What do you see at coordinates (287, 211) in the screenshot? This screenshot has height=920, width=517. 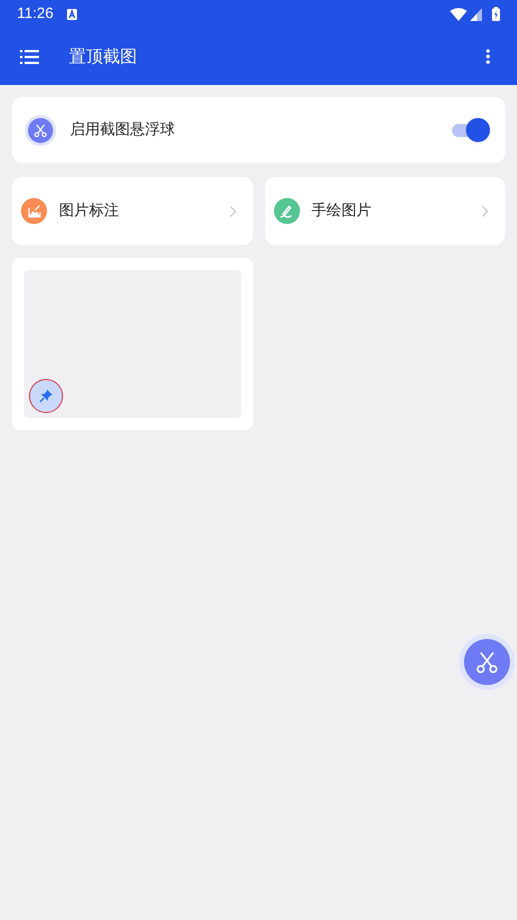 I see `pen-icon` at bounding box center [287, 211].